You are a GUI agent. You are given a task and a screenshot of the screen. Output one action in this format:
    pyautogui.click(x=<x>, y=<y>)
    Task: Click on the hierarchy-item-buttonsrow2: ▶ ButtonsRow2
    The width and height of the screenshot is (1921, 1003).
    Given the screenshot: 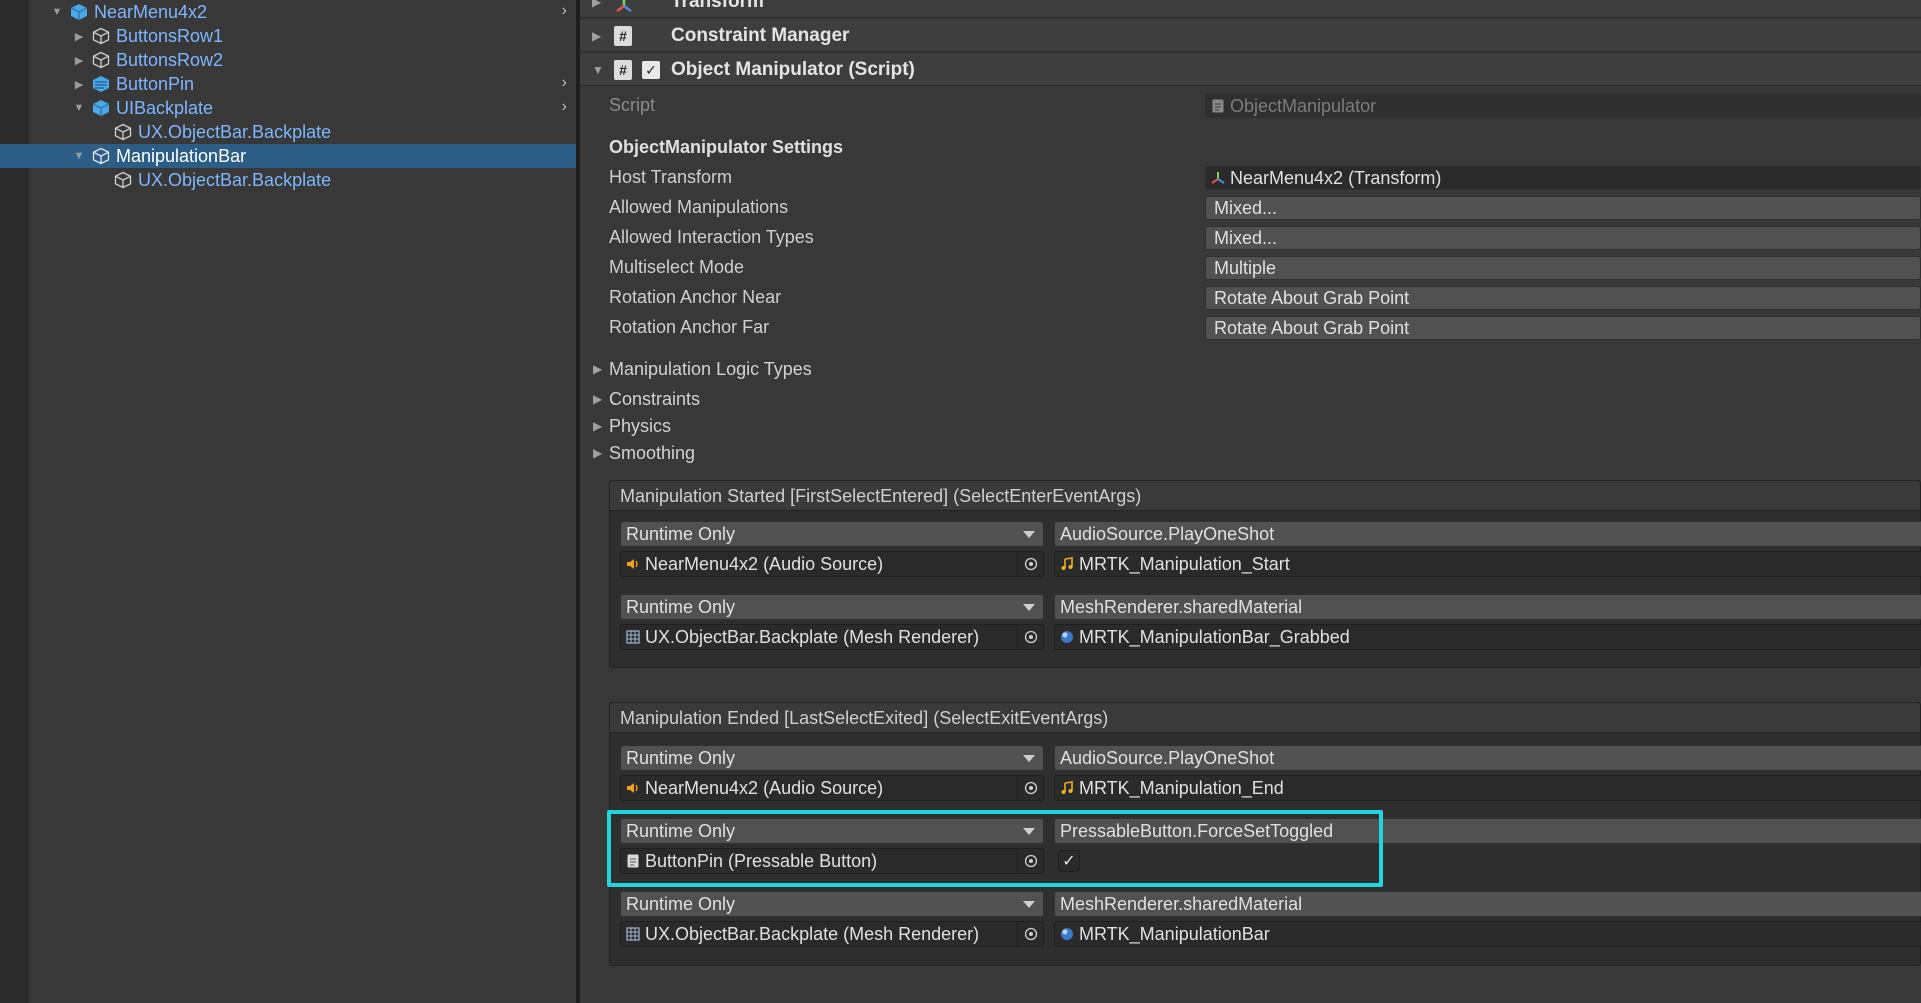 What is the action you would take?
    pyautogui.click(x=324, y=60)
    